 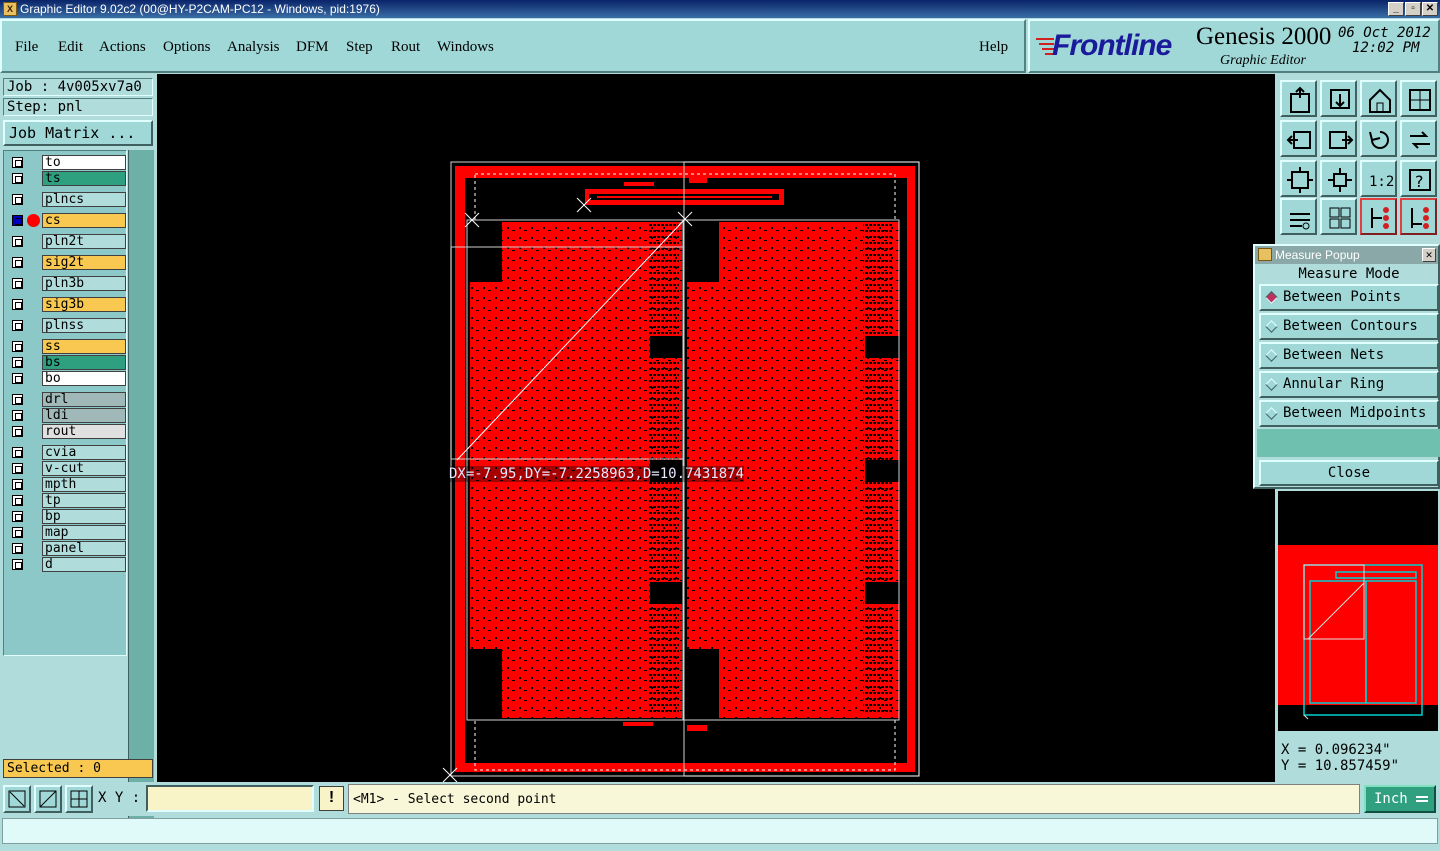 I want to click on pan-left-icon, so click(x=1298, y=138).